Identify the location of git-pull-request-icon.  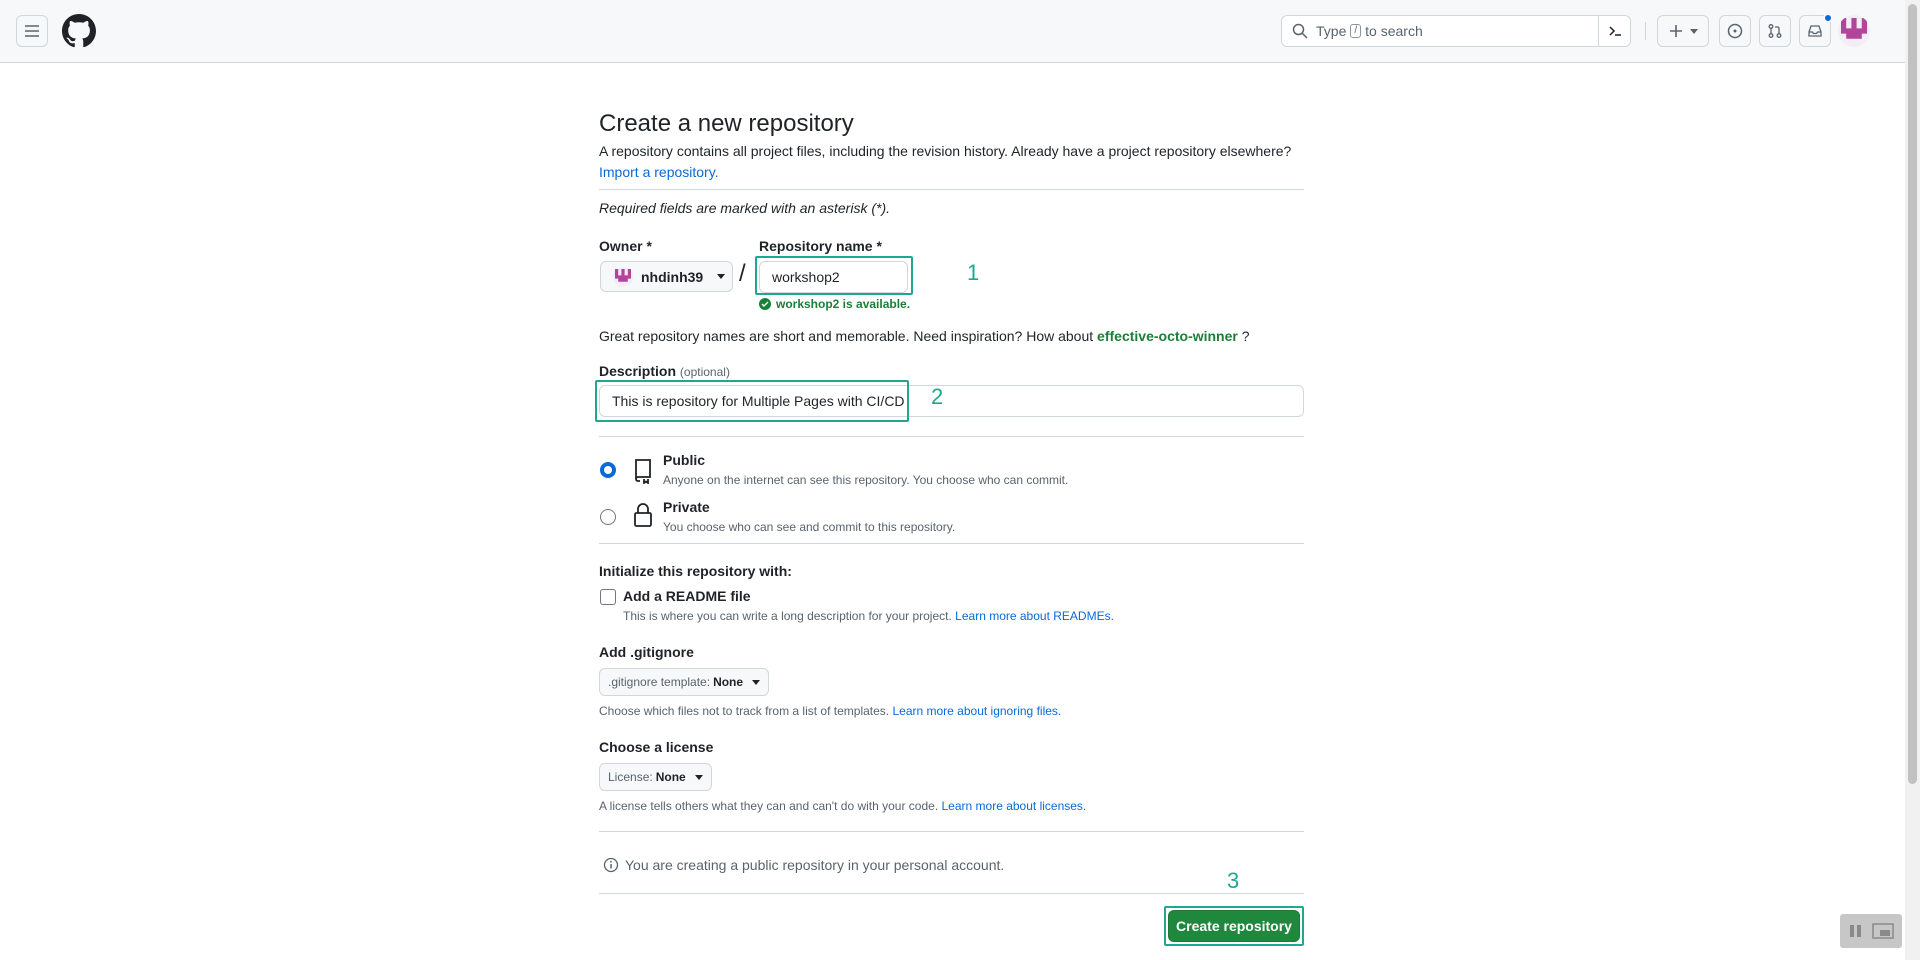
(1775, 31).